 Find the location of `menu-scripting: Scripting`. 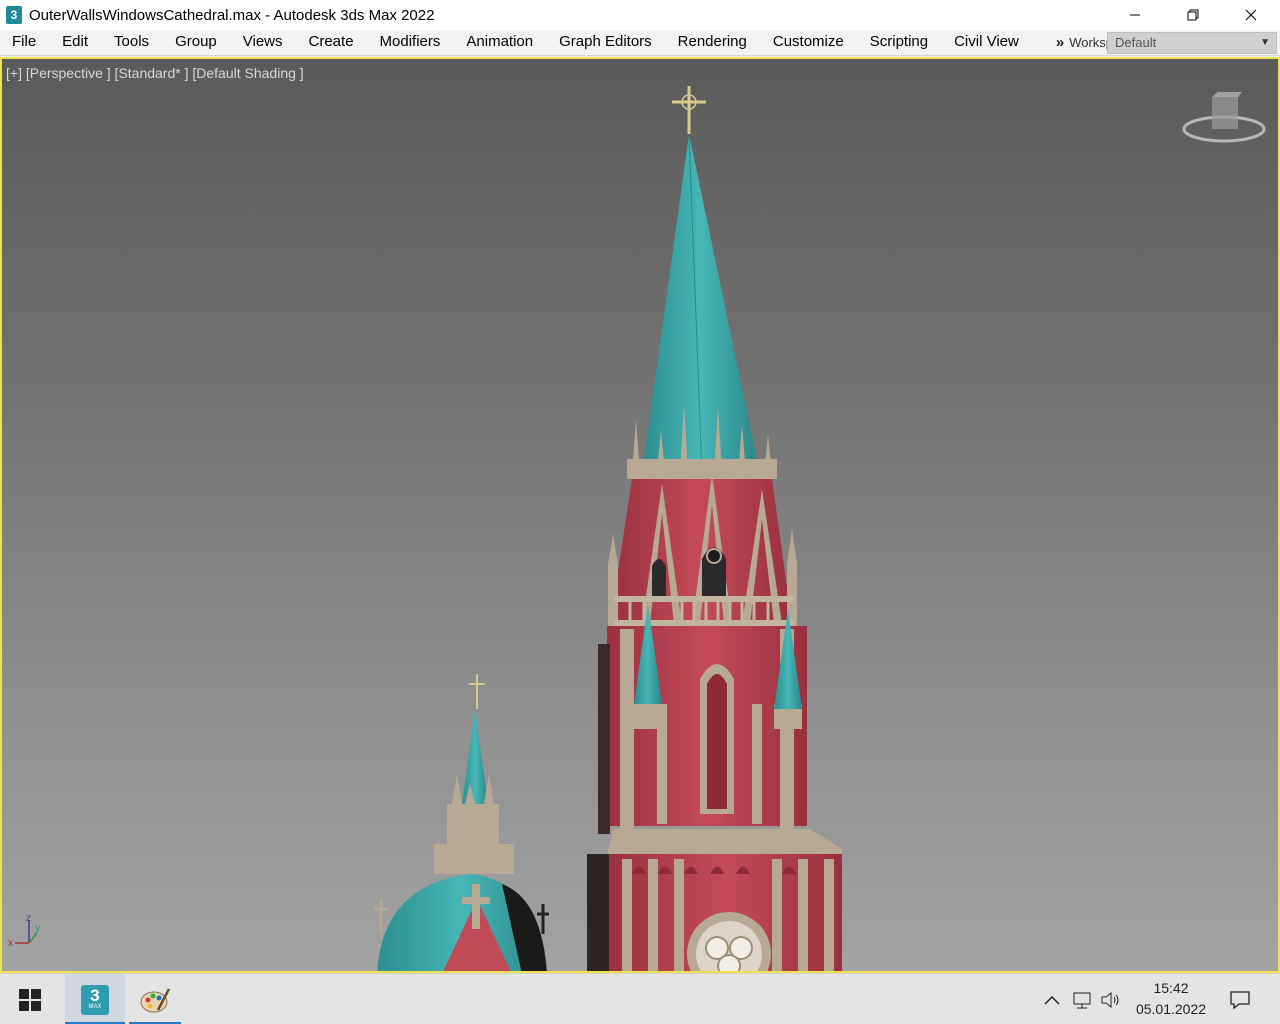

menu-scripting: Scripting is located at coordinates (899, 43).